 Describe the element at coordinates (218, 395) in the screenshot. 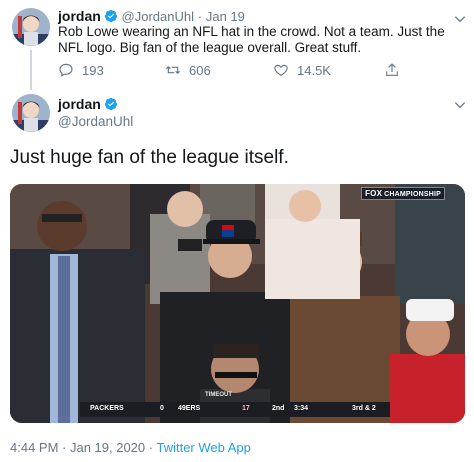

I see `timeout-label: TIMEOUT` at that location.